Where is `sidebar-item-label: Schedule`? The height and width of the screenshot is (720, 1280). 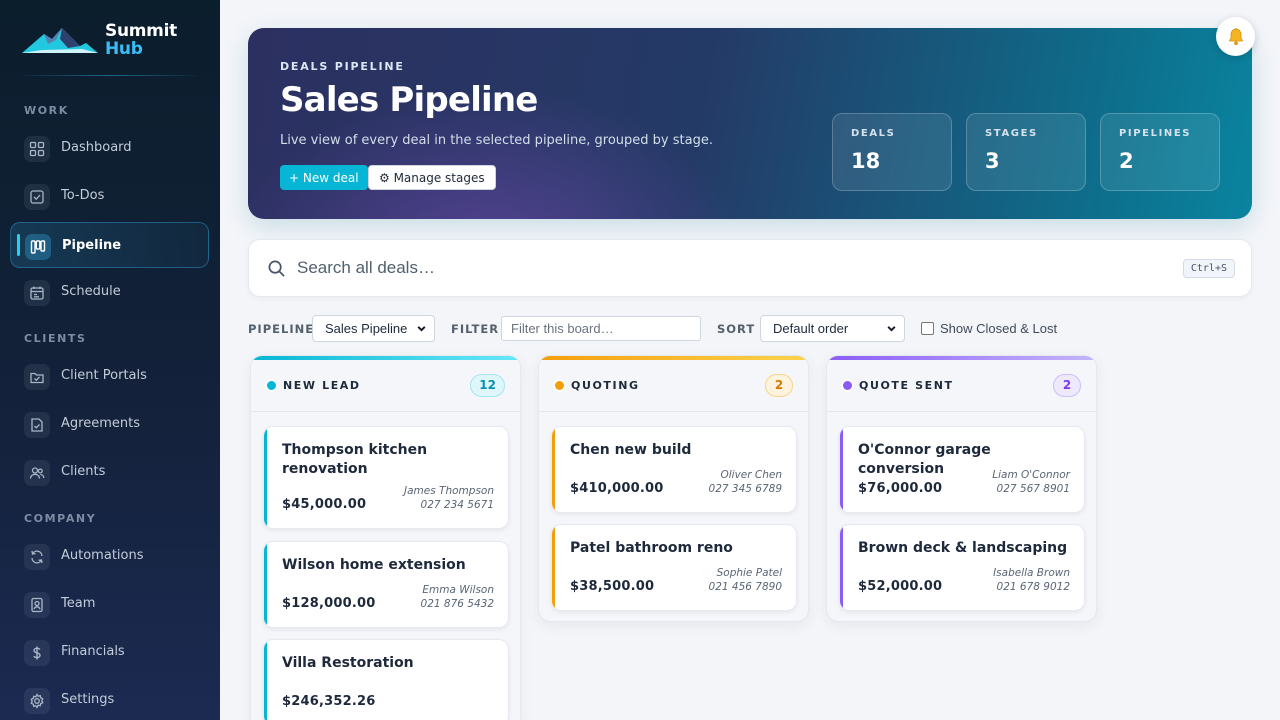 sidebar-item-label: Schedule is located at coordinates (91, 291).